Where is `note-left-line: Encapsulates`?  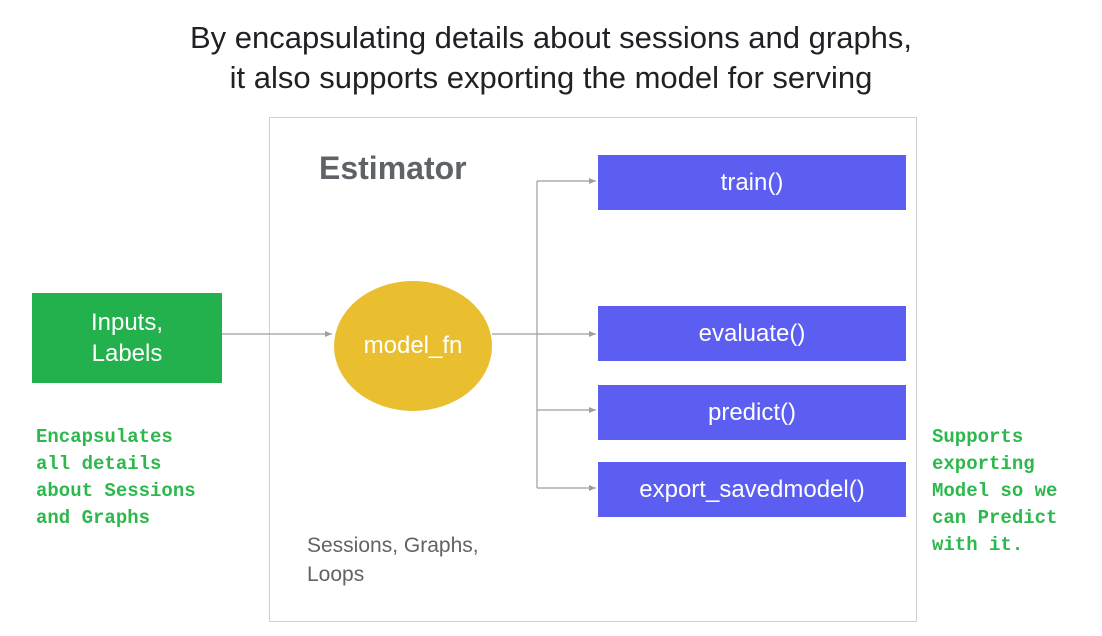
note-left-line: Encapsulates is located at coordinates (104, 437).